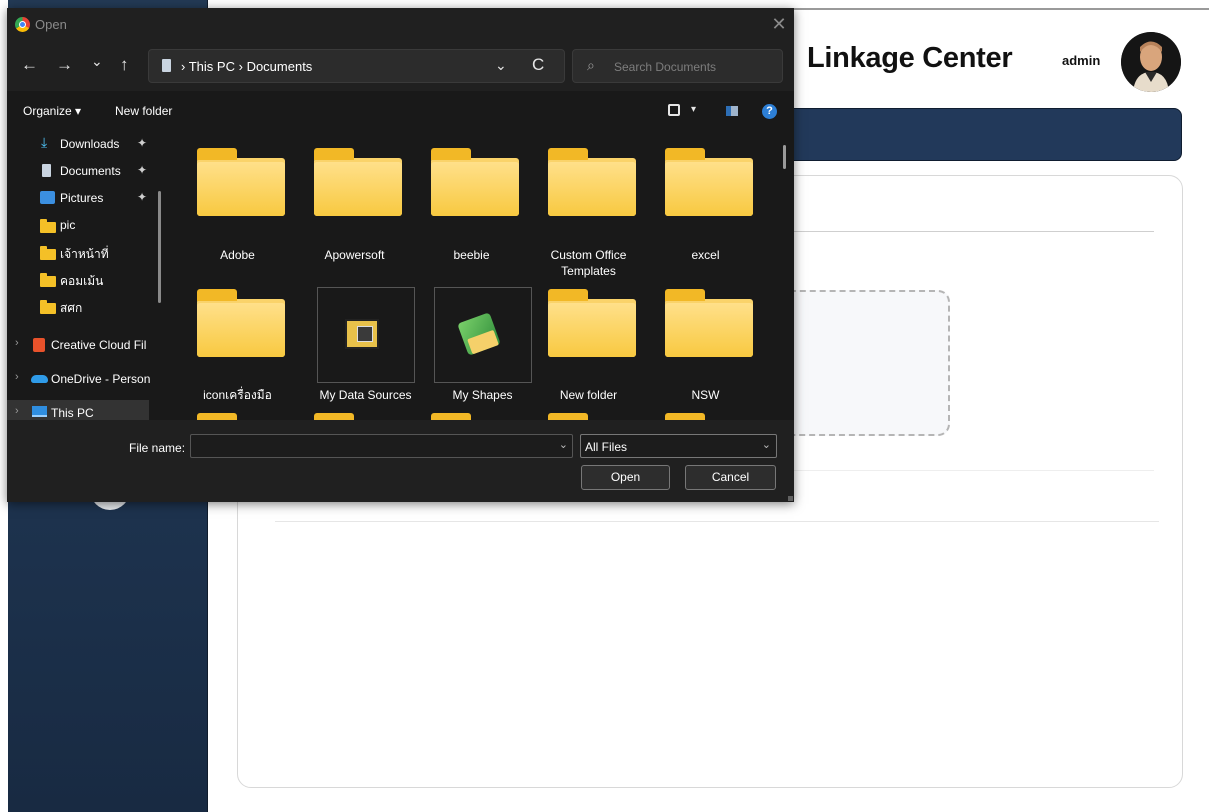 This screenshot has height=812, width=1209. Describe the element at coordinates (769, 111) in the screenshot. I see `help-icon: ?` at that location.